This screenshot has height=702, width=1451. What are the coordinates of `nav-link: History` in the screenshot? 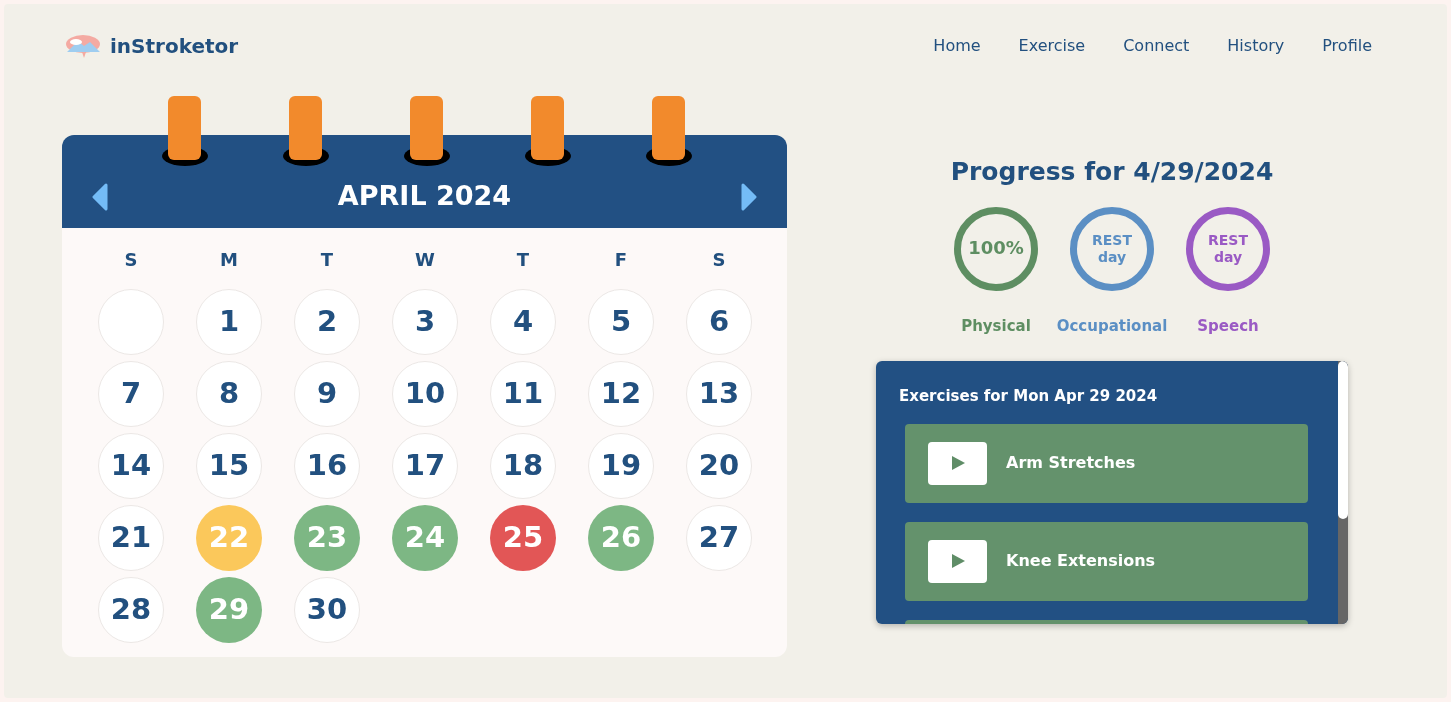 It's located at (1256, 46).